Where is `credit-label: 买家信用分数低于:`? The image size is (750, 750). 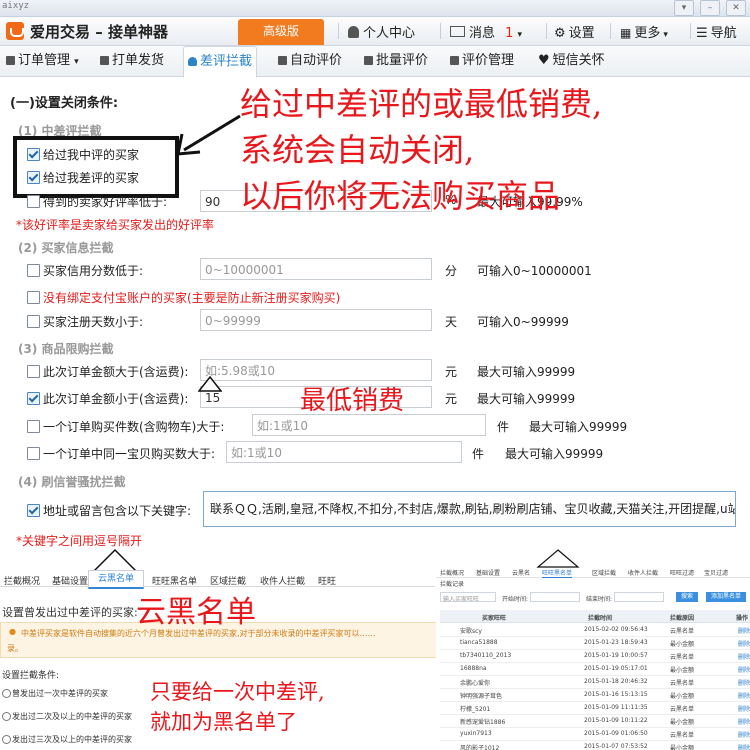 credit-label: 买家信用分数低于: is located at coordinates (93, 271).